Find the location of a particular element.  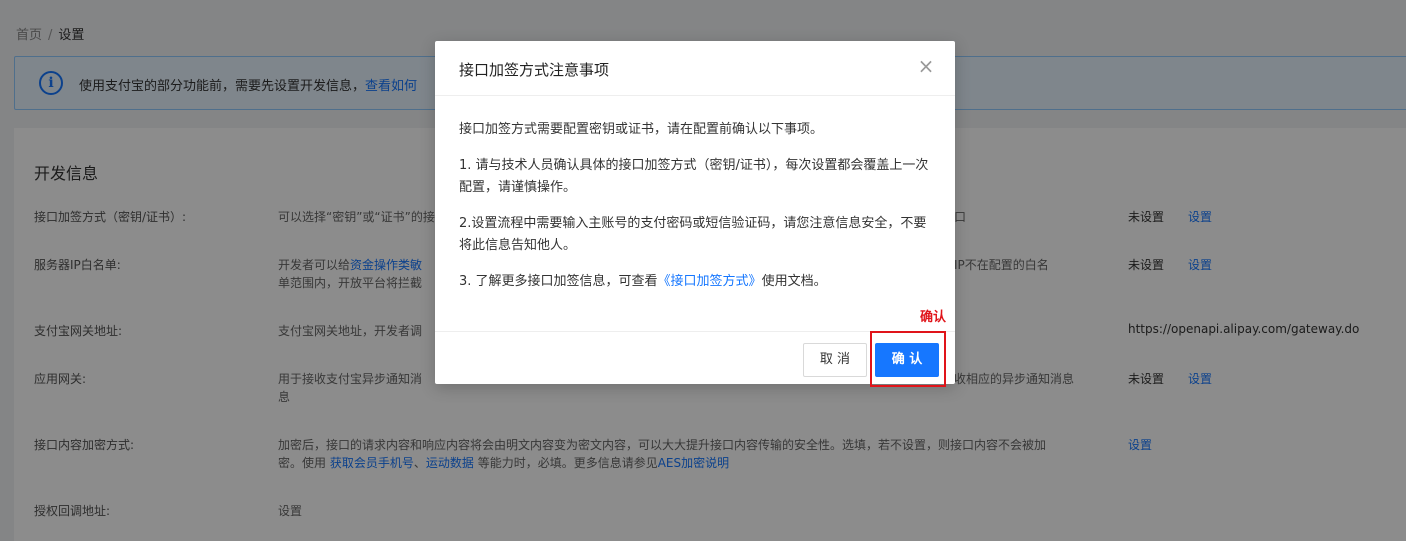

dialog-title: 接口加签方式注意事项 is located at coordinates (534, 70).